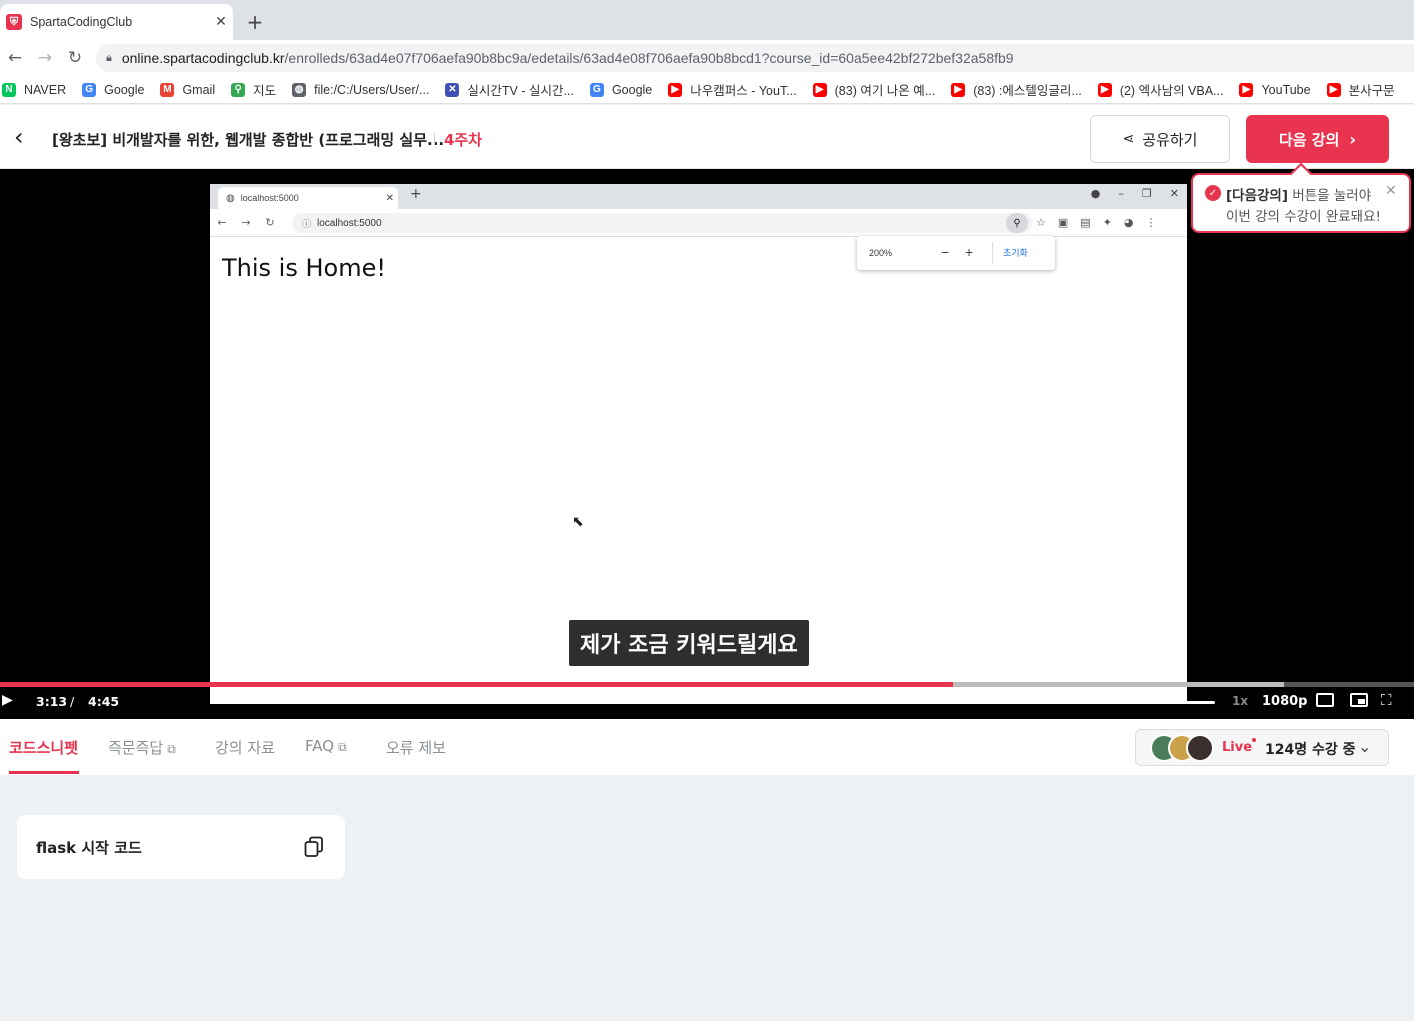 This screenshot has width=1414, height=1021. Describe the element at coordinates (662, 223) in the screenshot. I see `recorded-address-bar: ⓘ localhost:5000` at that location.